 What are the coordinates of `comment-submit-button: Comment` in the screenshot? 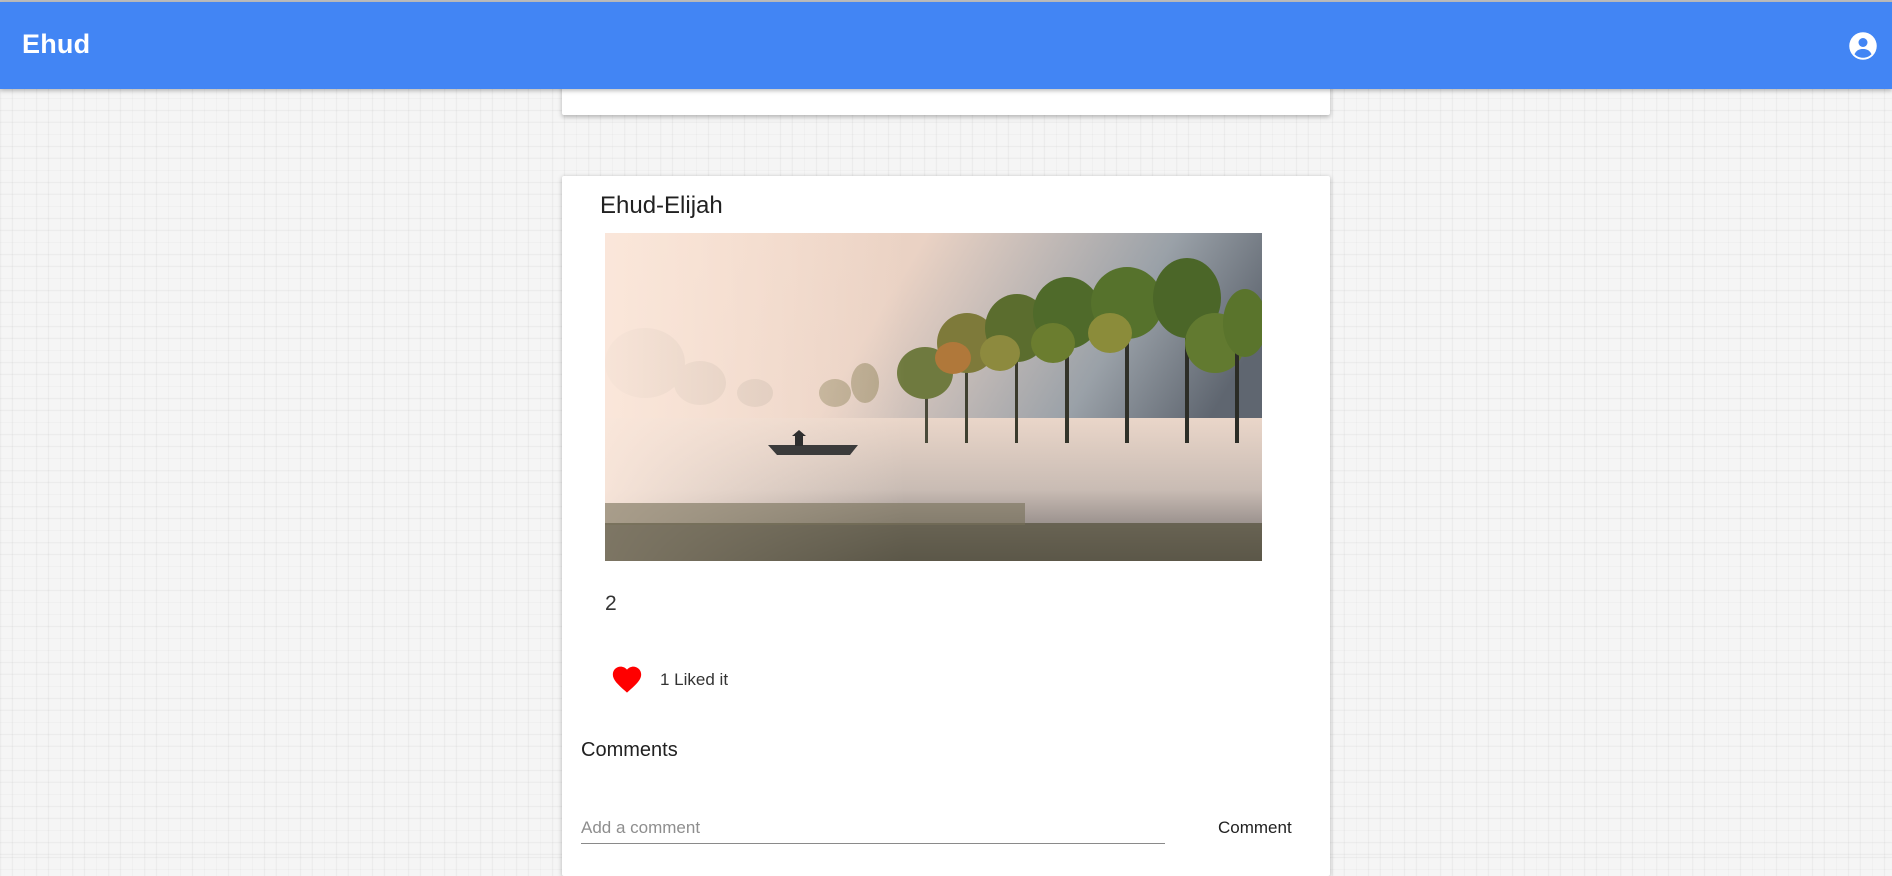 It's located at (1255, 828).